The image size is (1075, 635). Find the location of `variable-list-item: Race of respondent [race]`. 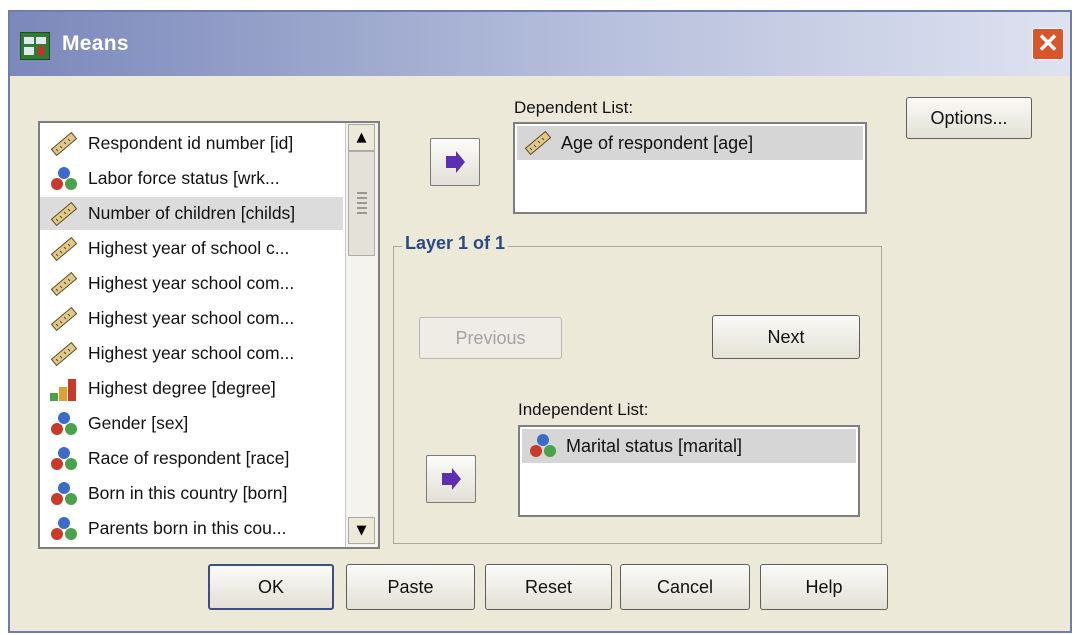

variable-list-item: Race of respondent [race] is located at coordinates (191, 458).